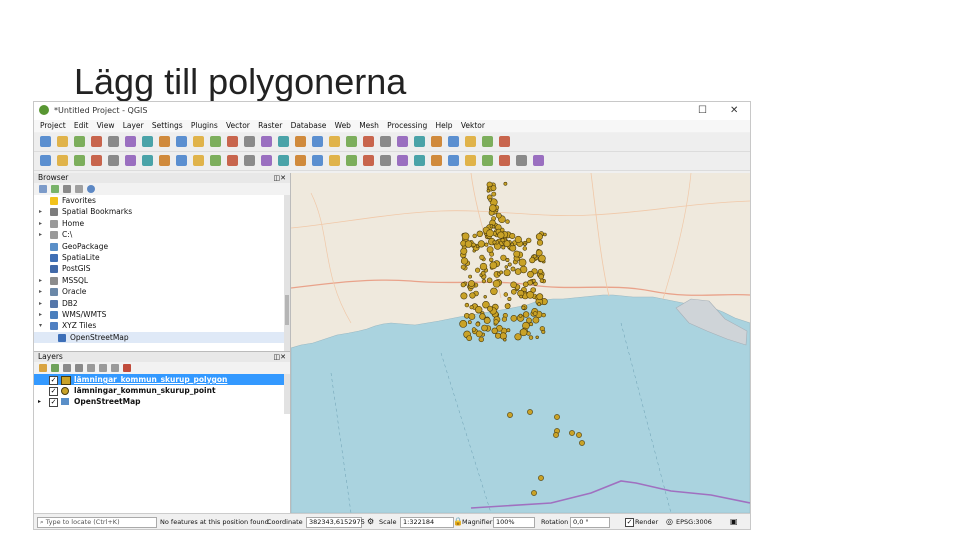 This screenshot has width=960, height=540. What do you see at coordinates (436, 160) in the screenshot?
I see `rotate-label-icon` at bounding box center [436, 160].